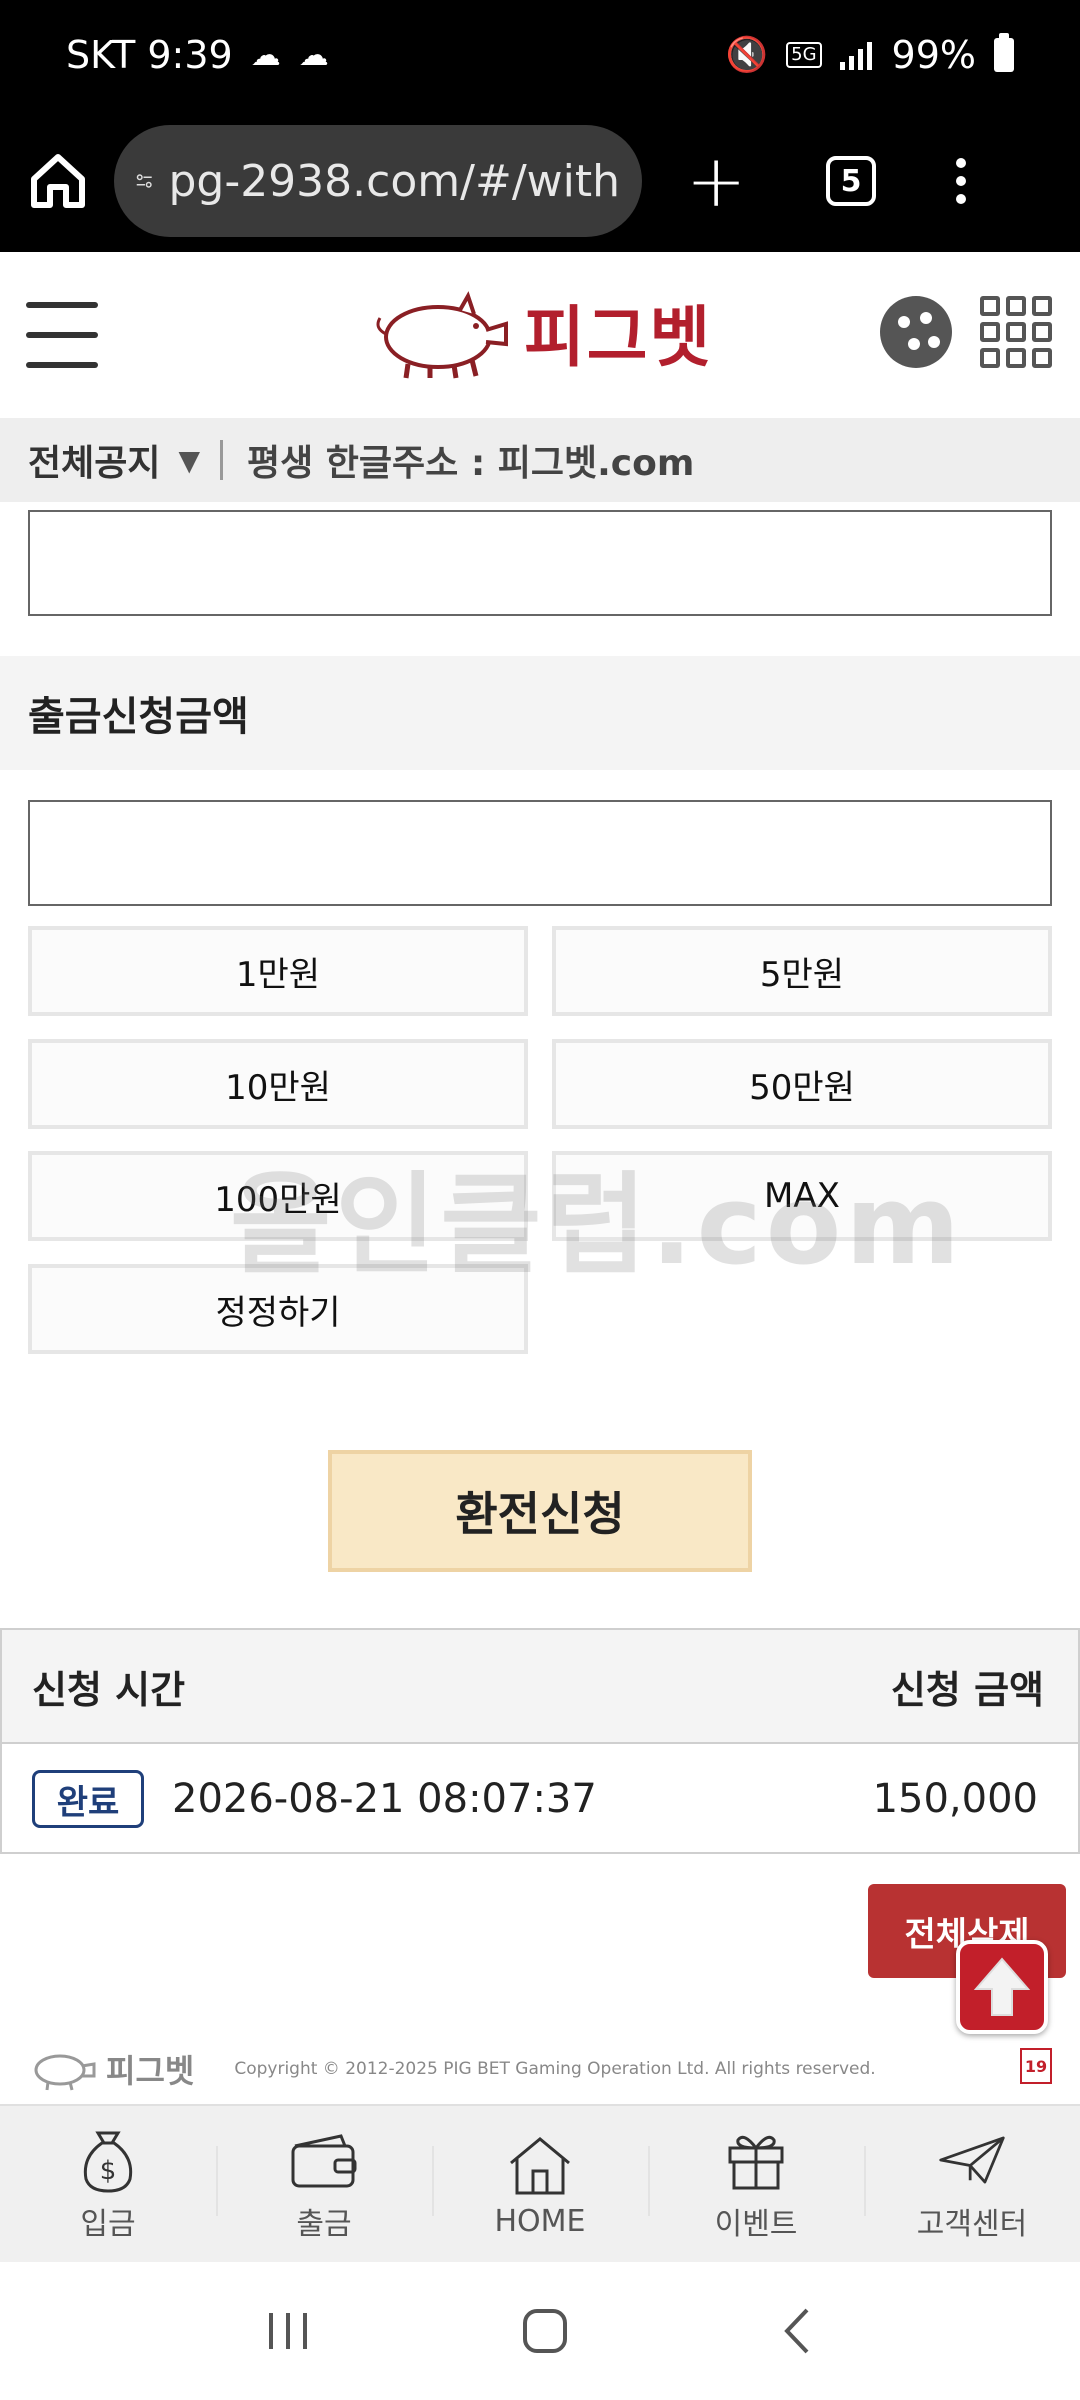 The image size is (1080, 2400). Describe the element at coordinates (851, 181) in the screenshot. I see `tab-switcher-button: 5` at that location.